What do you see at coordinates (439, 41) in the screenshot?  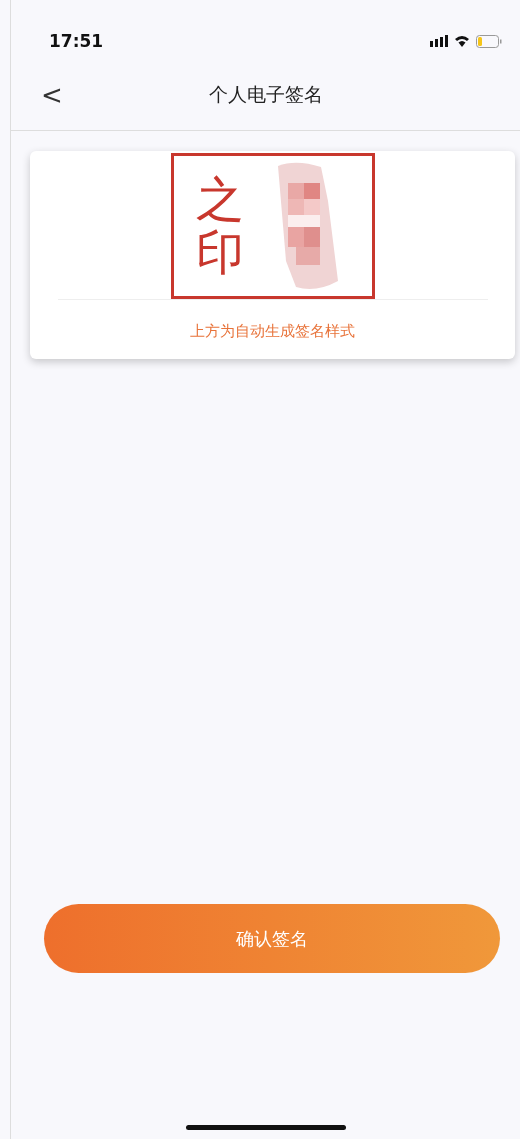 I see `signal-icon` at bounding box center [439, 41].